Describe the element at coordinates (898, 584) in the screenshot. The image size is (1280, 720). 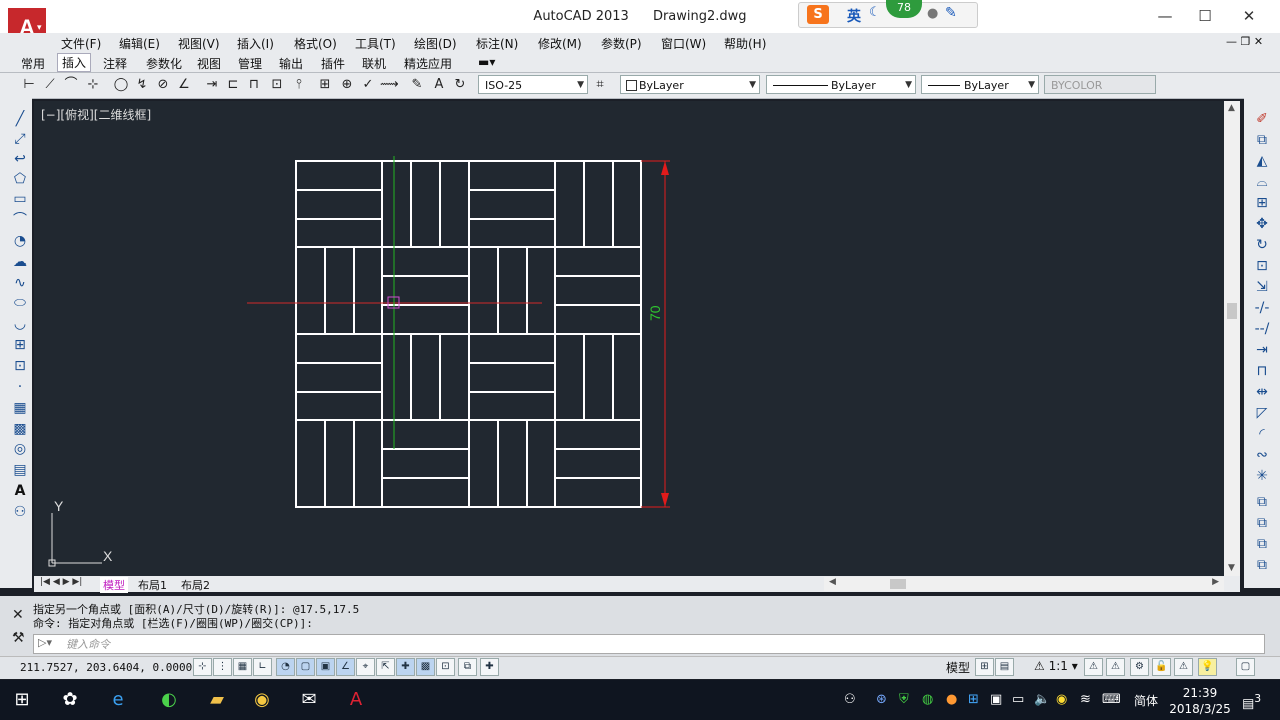
I see `hscrollbar-thumb` at that location.